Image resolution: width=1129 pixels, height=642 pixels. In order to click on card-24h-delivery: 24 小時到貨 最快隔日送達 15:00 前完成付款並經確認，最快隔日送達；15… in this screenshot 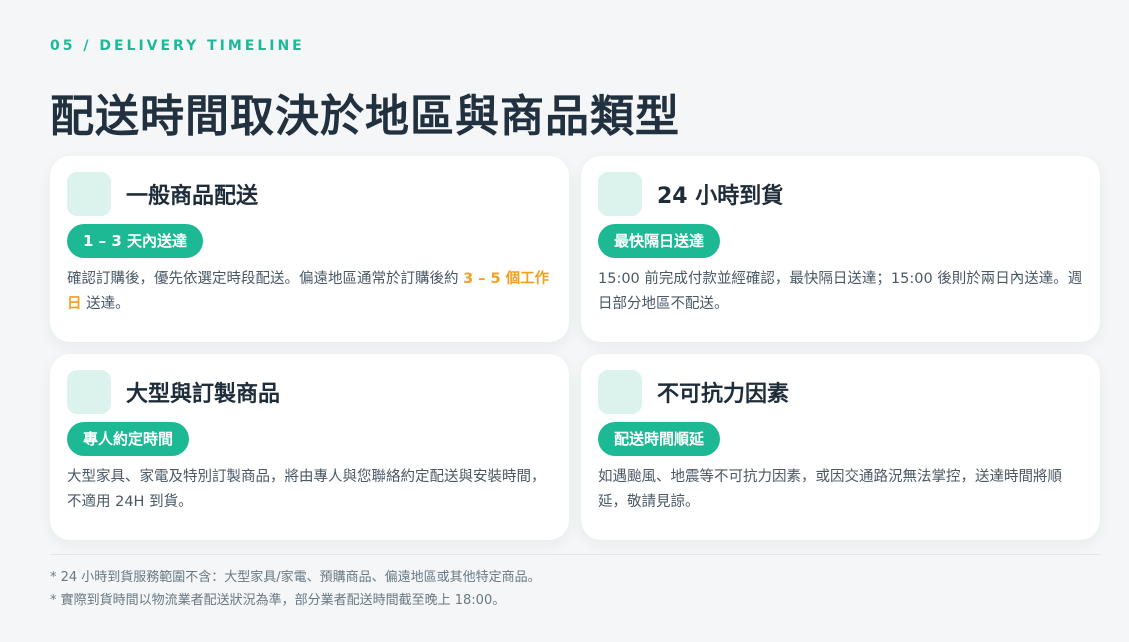, I will do `click(840, 249)`.